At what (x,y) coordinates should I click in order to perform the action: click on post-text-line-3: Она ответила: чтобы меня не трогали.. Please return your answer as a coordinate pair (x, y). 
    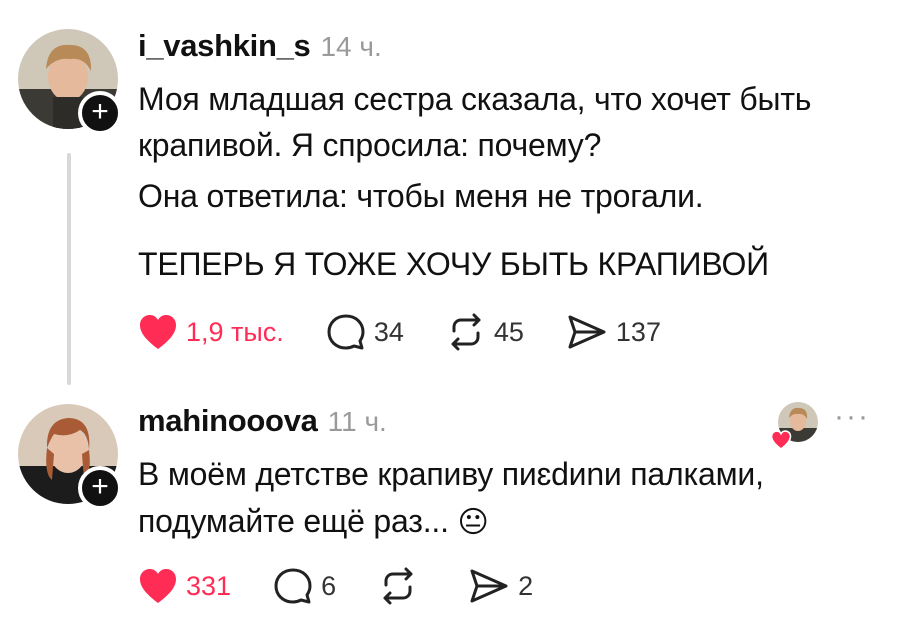
    Looking at the image, I should click on (421, 196).